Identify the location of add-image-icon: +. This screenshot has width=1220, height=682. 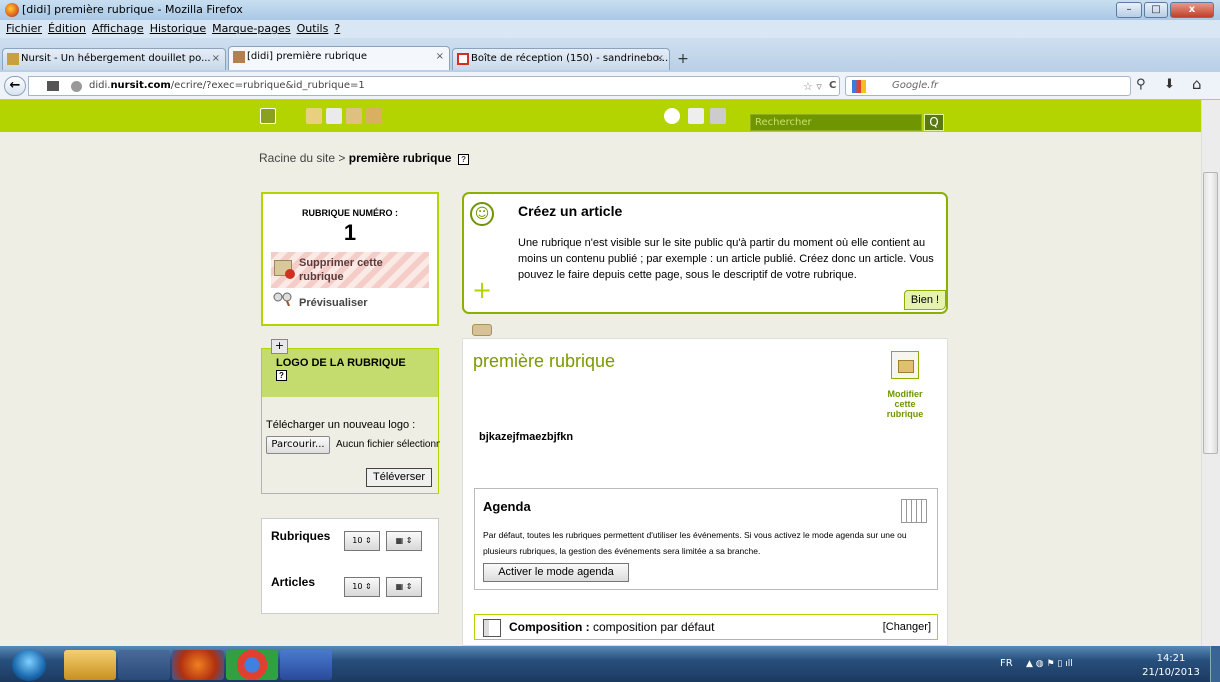
(279, 346).